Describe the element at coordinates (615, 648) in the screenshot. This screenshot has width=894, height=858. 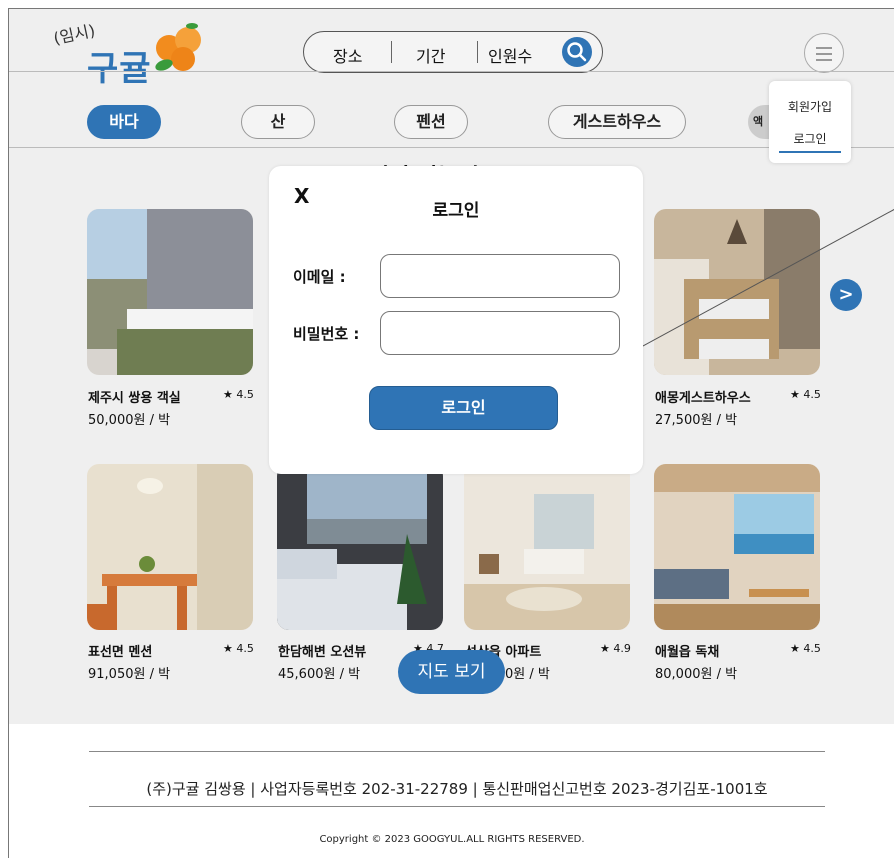
I see `listing-rating: ★ 4.9` at that location.